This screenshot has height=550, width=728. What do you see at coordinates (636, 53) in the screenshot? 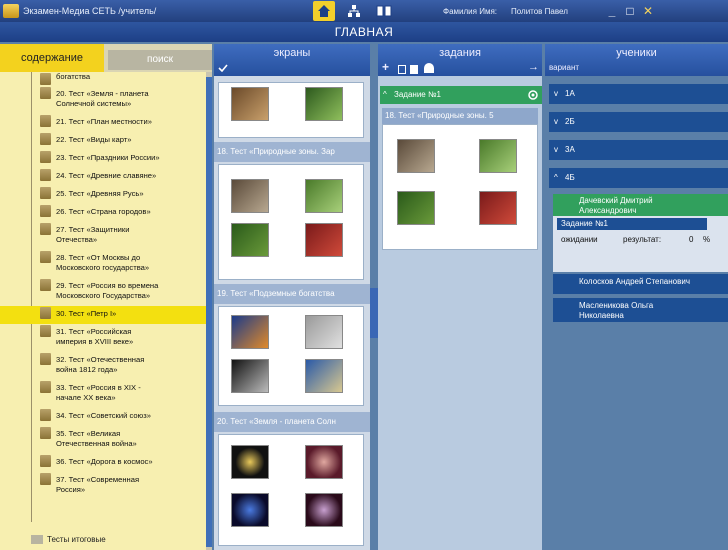
I see `students-title: ученики` at bounding box center [636, 53].